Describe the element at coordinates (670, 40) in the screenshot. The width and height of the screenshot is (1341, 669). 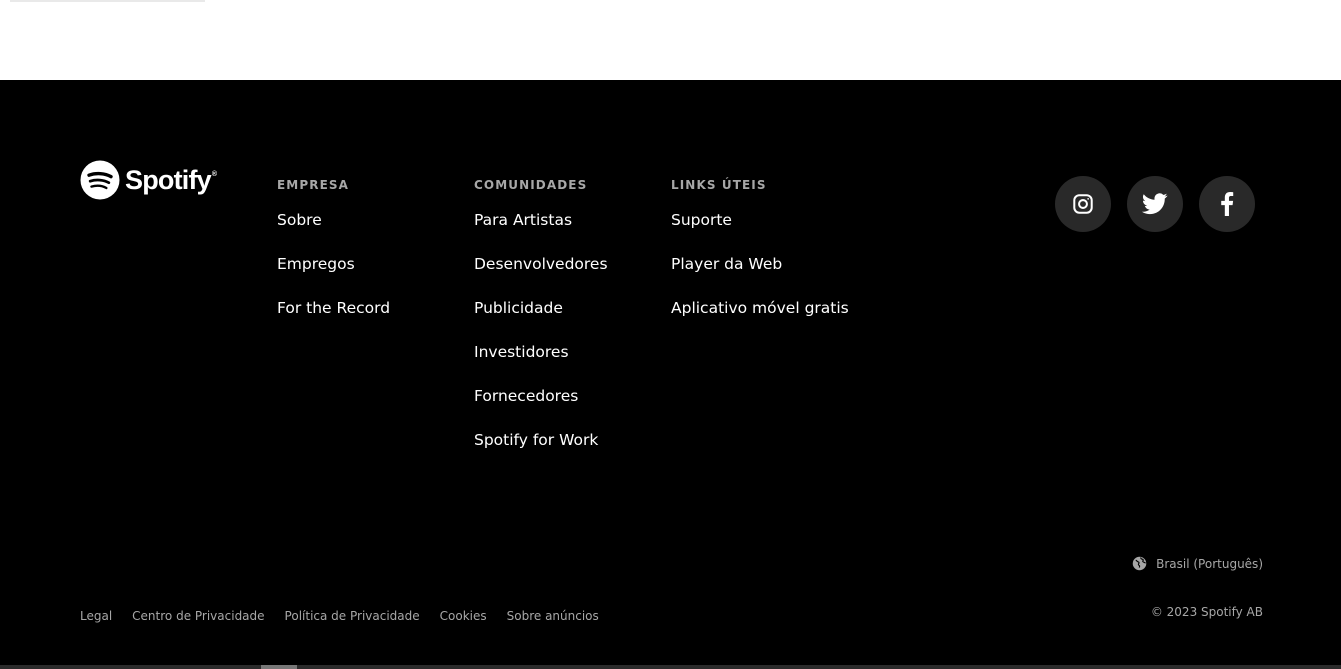
I see `page-content-bottom` at that location.